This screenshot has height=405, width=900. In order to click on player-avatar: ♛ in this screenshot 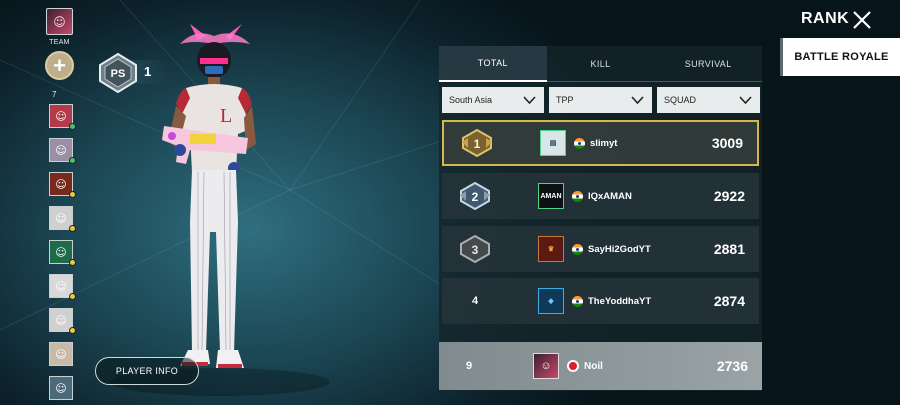, I will do `click(551, 249)`.